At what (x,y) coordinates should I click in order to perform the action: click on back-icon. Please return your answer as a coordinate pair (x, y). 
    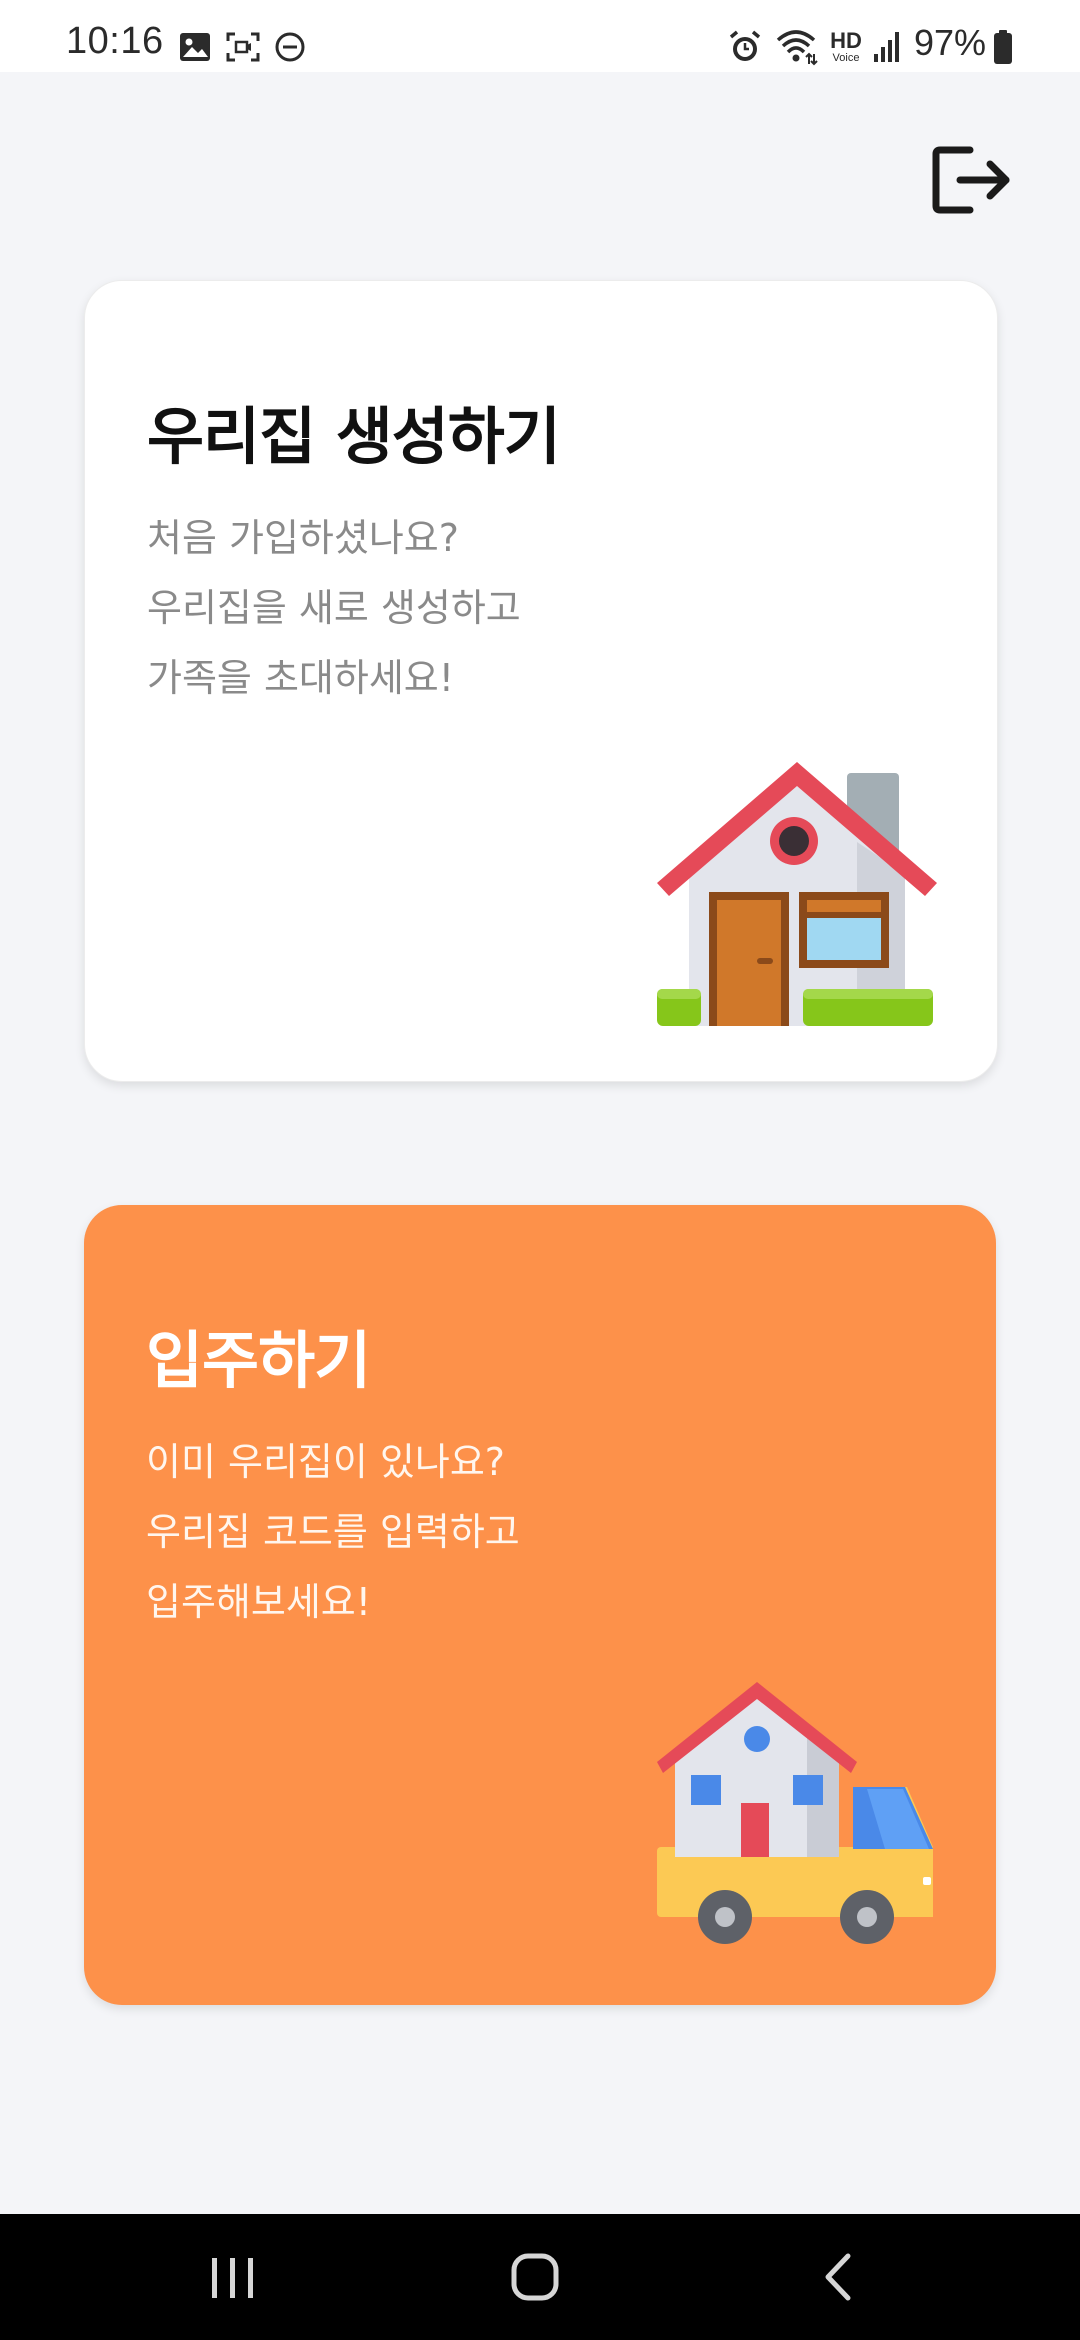
    Looking at the image, I should click on (838, 2277).